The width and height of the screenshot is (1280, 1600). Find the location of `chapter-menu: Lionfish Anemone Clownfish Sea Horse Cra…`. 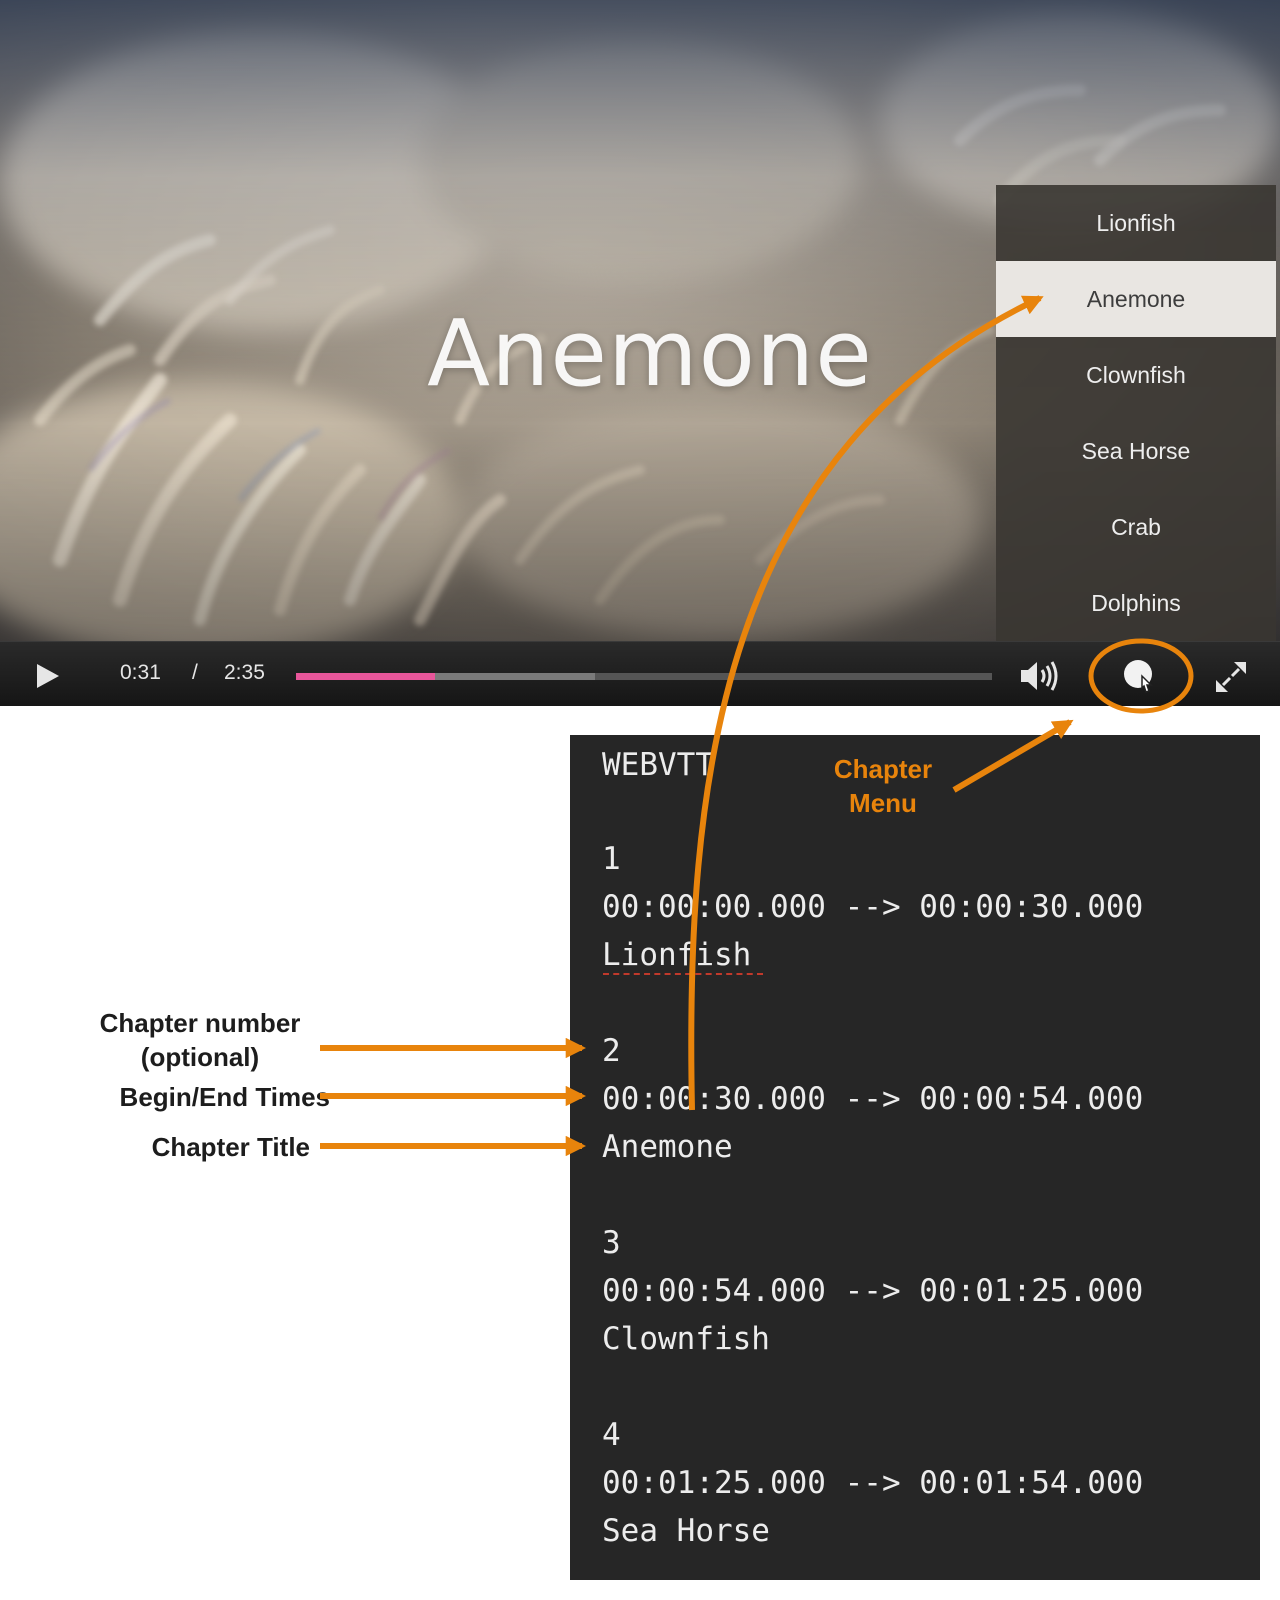

chapter-menu: Lionfish Anemone Clownfish Sea Horse Cra… is located at coordinates (1136, 413).